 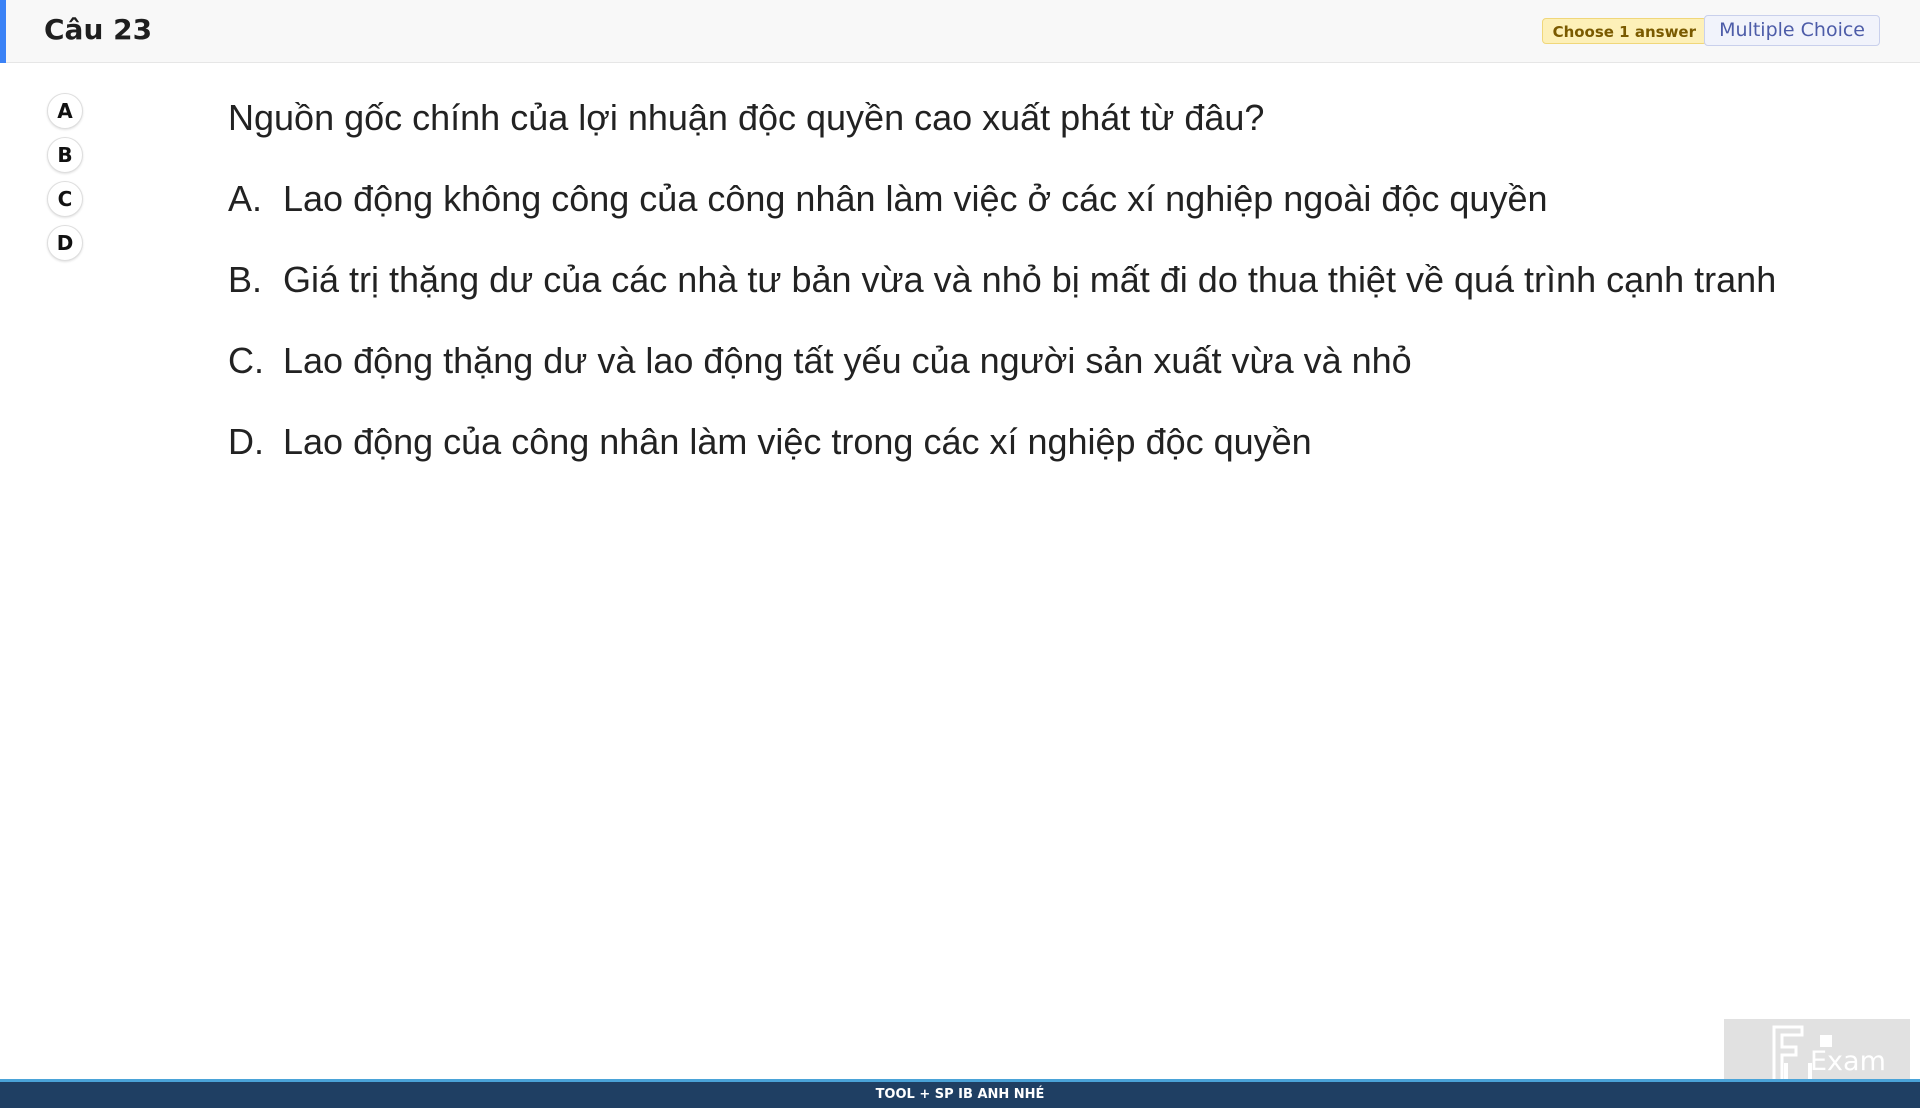 I want to click on footer-text: TOOL + SP IB ANH NHÉ, so click(x=960, y=1094).